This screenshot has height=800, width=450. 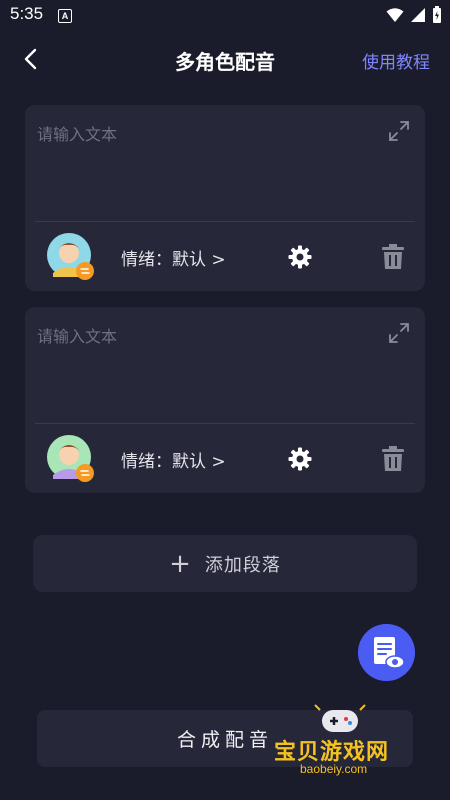 What do you see at coordinates (225, 59) in the screenshot?
I see `header: 多角色配音 使用教程` at bounding box center [225, 59].